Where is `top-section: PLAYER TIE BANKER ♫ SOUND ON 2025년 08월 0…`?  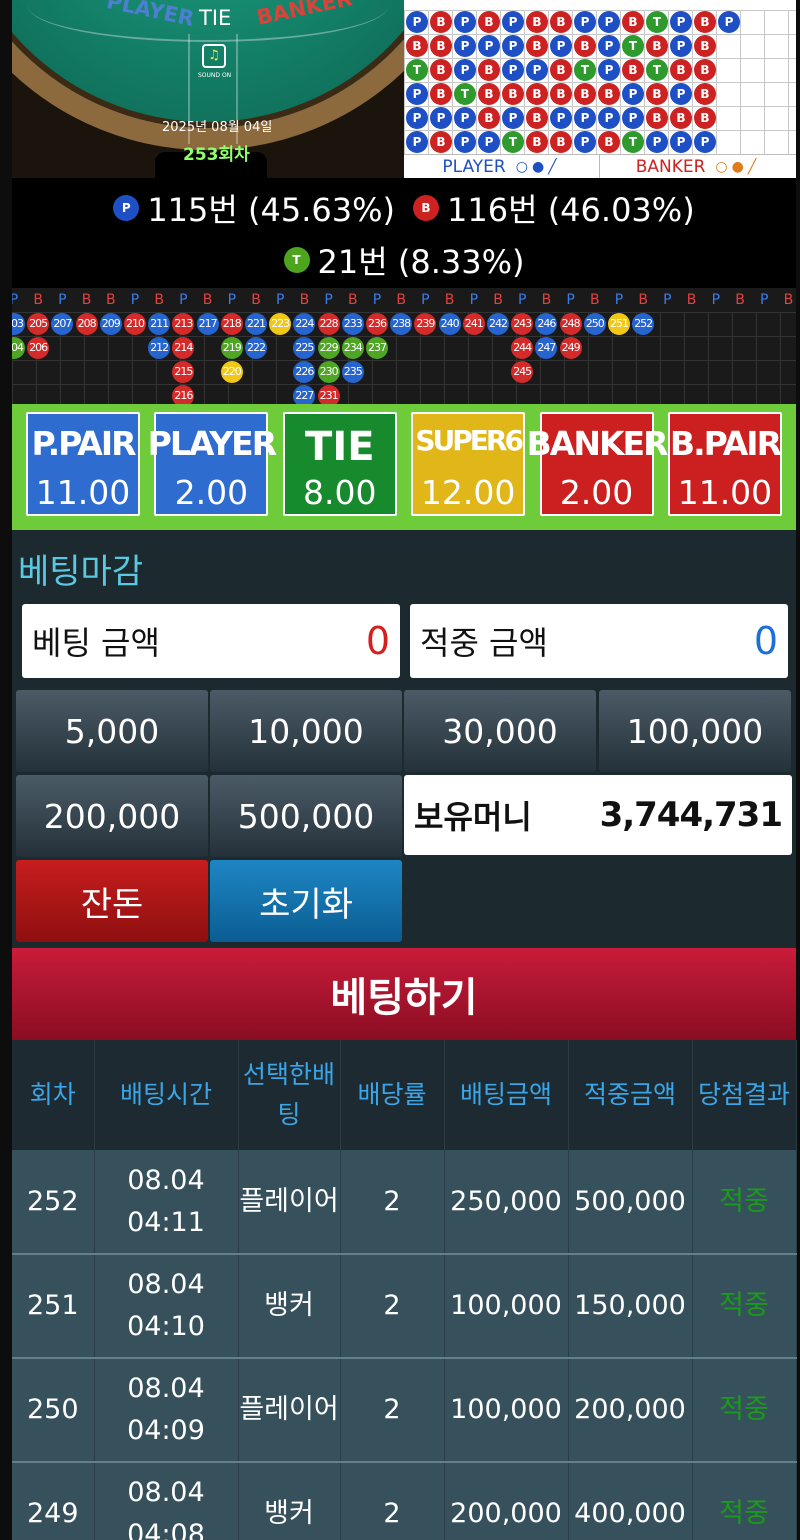 top-section: PLAYER TIE BANKER ♫ SOUND ON 2025년 08월 0… is located at coordinates (404, 89).